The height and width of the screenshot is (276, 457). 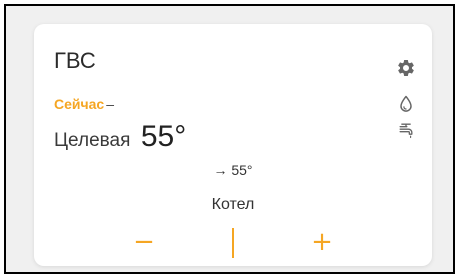 I want to click on target-temperature-row: Целевая 55°, so click(x=120, y=137).